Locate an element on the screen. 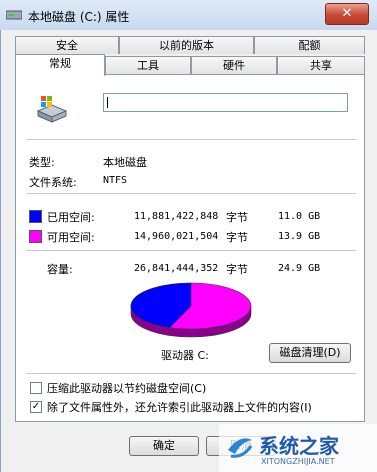  volume-name-input is located at coordinates (225, 102).